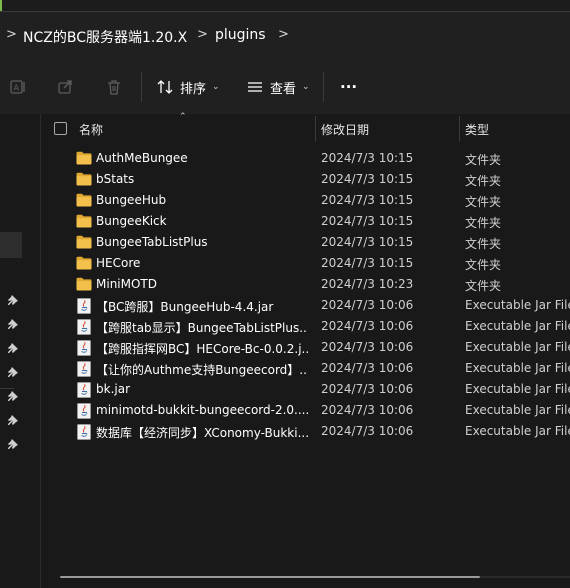 The height and width of the screenshot is (588, 570). What do you see at coordinates (105, 37) in the screenshot?
I see `breadcrumb-item-server: NCZ的BC服务器端1.20.X` at bounding box center [105, 37].